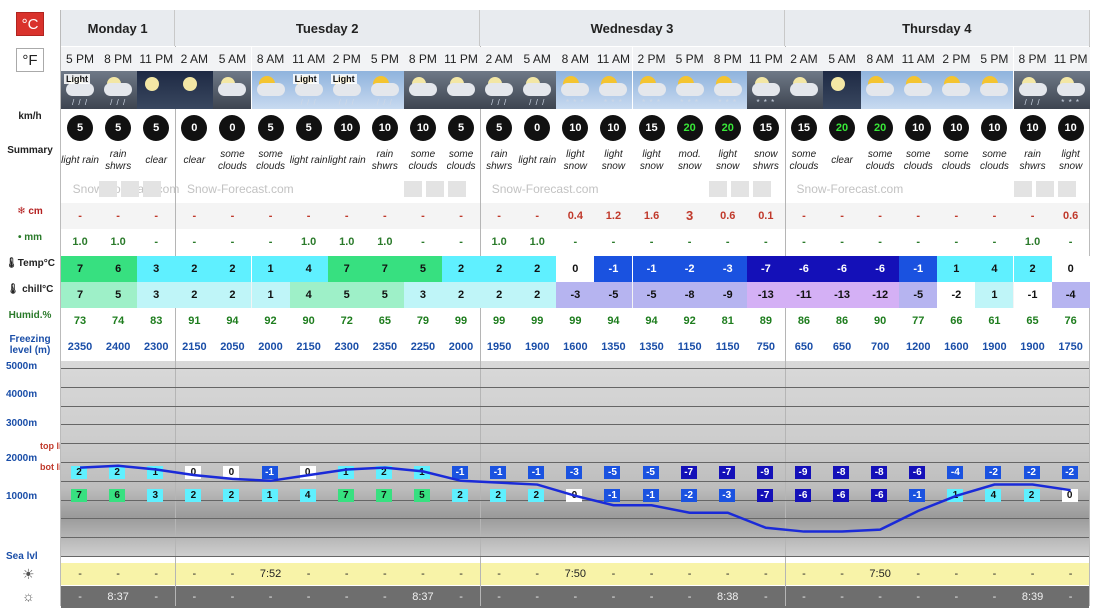 The height and width of the screenshot is (615, 1107). I want to click on wind-cell: 5, so click(118, 128).